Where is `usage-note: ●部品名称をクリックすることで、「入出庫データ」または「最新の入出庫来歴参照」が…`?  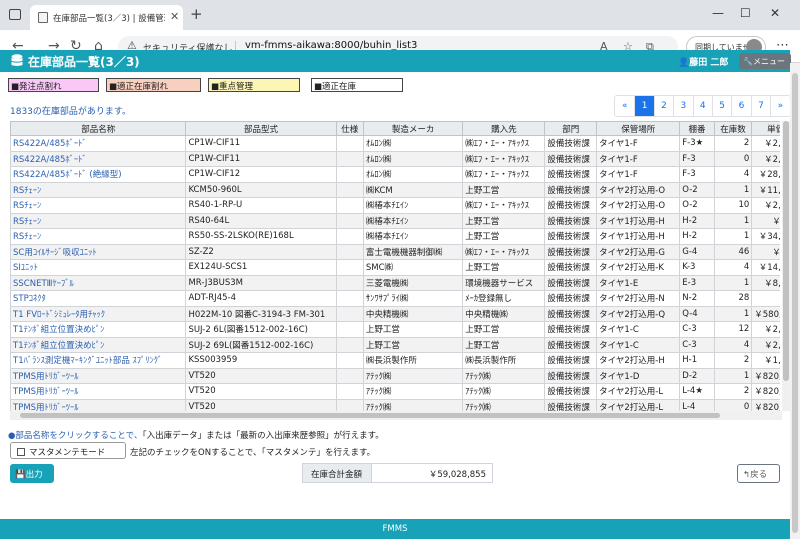 usage-note: ●部品名称をクリックすることで、「入出庫データ」または「最新の入出庫来歴参照」が… is located at coordinates (196, 435).